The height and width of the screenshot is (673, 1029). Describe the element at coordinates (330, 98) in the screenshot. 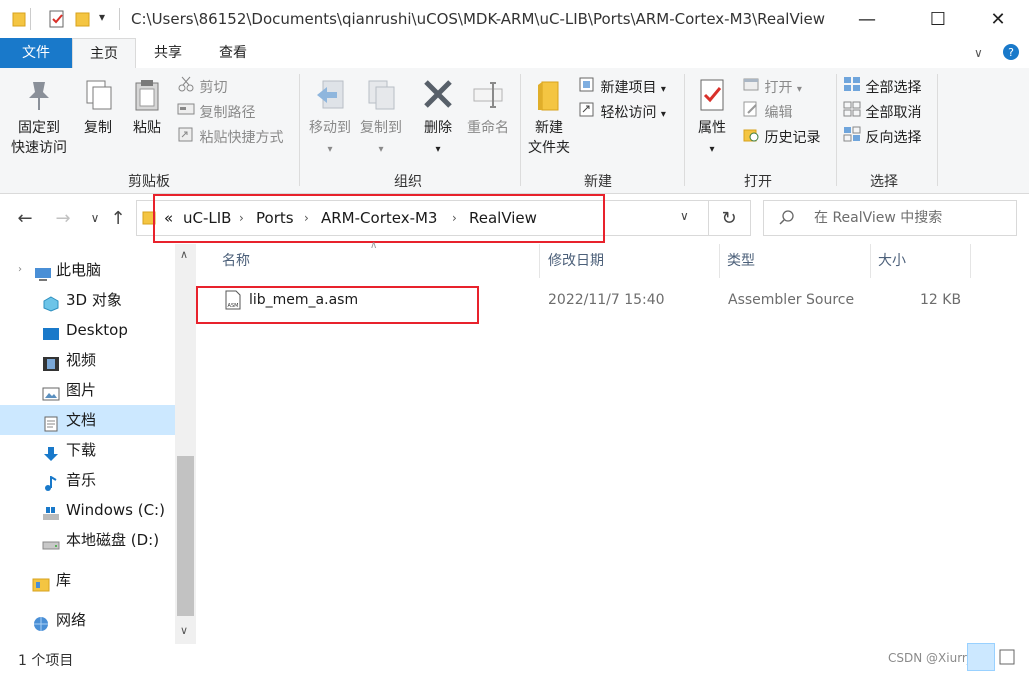

I see `move-to-icon` at that location.